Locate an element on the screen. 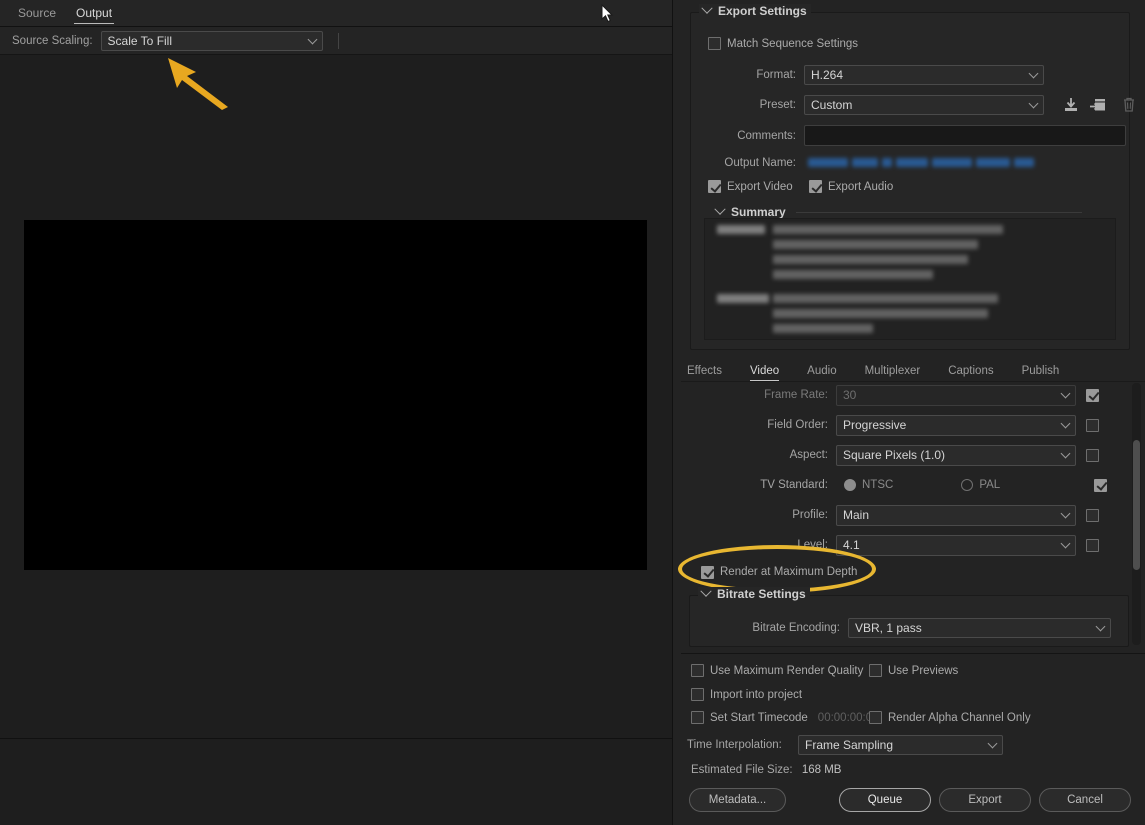  set-start-timecode-checkbox is located at coordinates (697, 717).